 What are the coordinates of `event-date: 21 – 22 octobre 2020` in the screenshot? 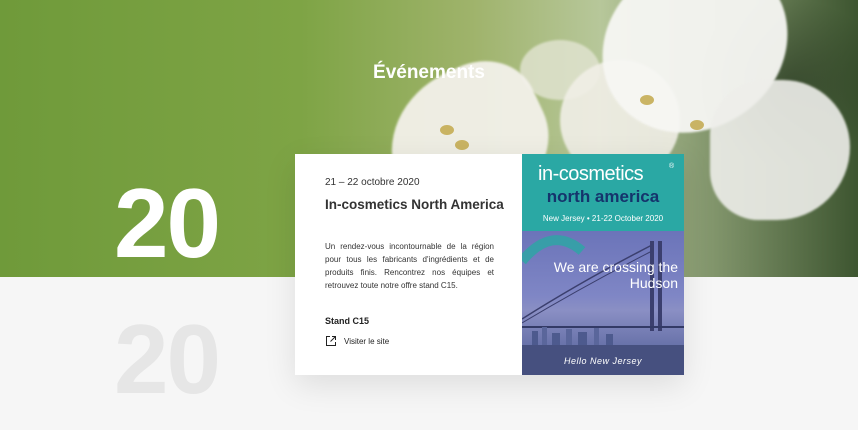 It's located at (372, 182).